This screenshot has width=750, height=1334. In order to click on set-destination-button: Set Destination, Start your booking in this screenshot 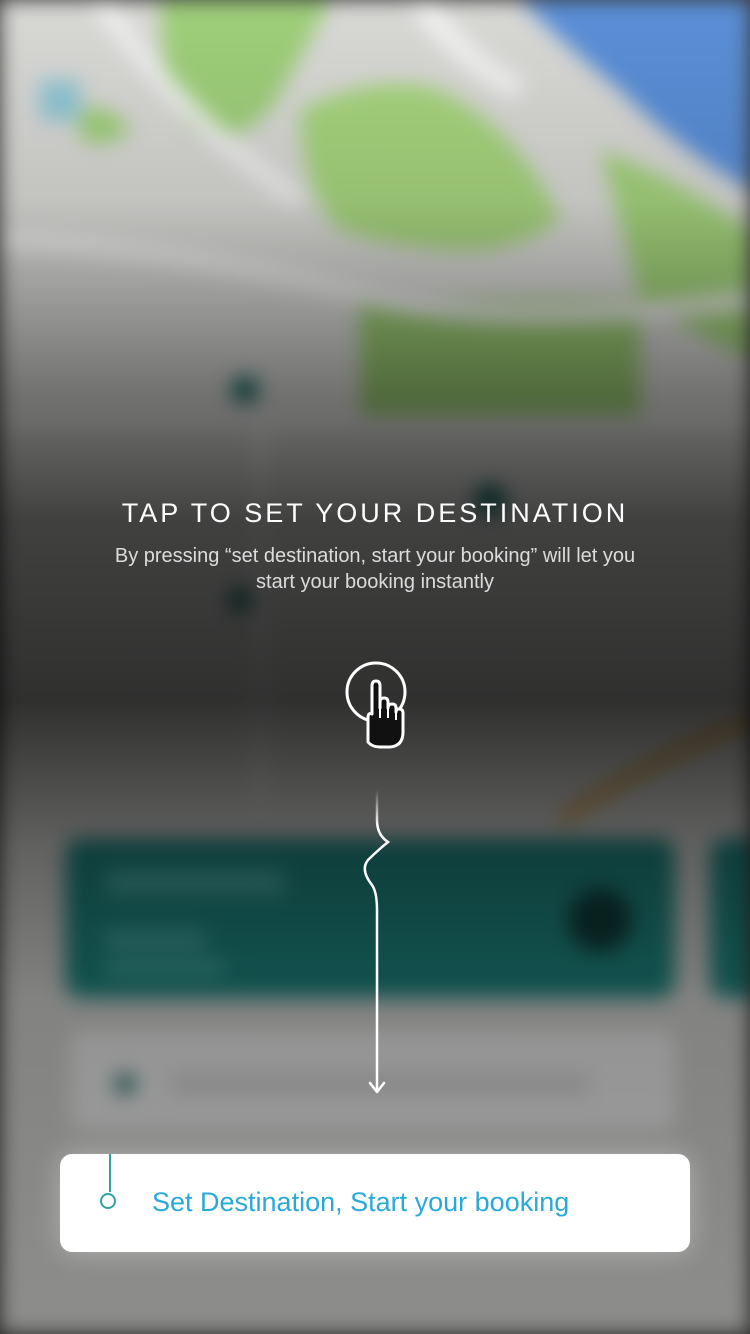, I will do `click(375, 1203)`.